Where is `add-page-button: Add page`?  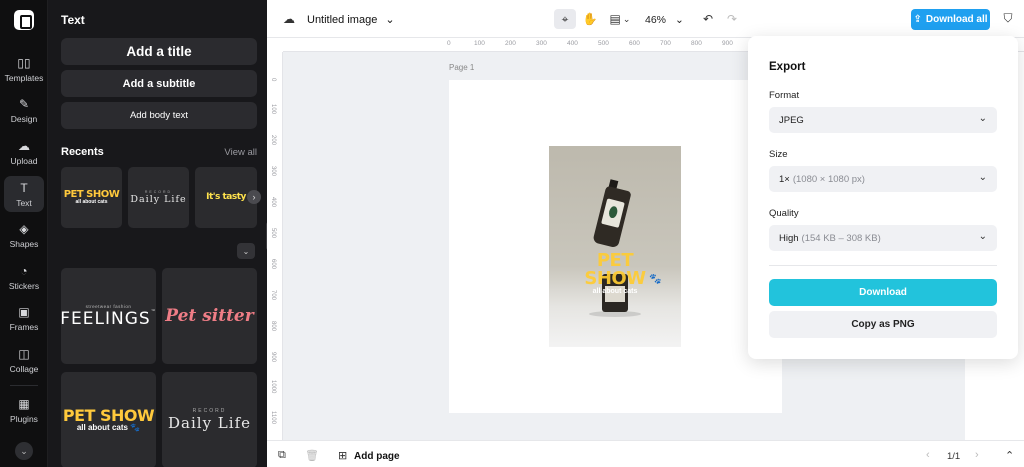 add-page-button: Add page is located at coordinates (377, 456).